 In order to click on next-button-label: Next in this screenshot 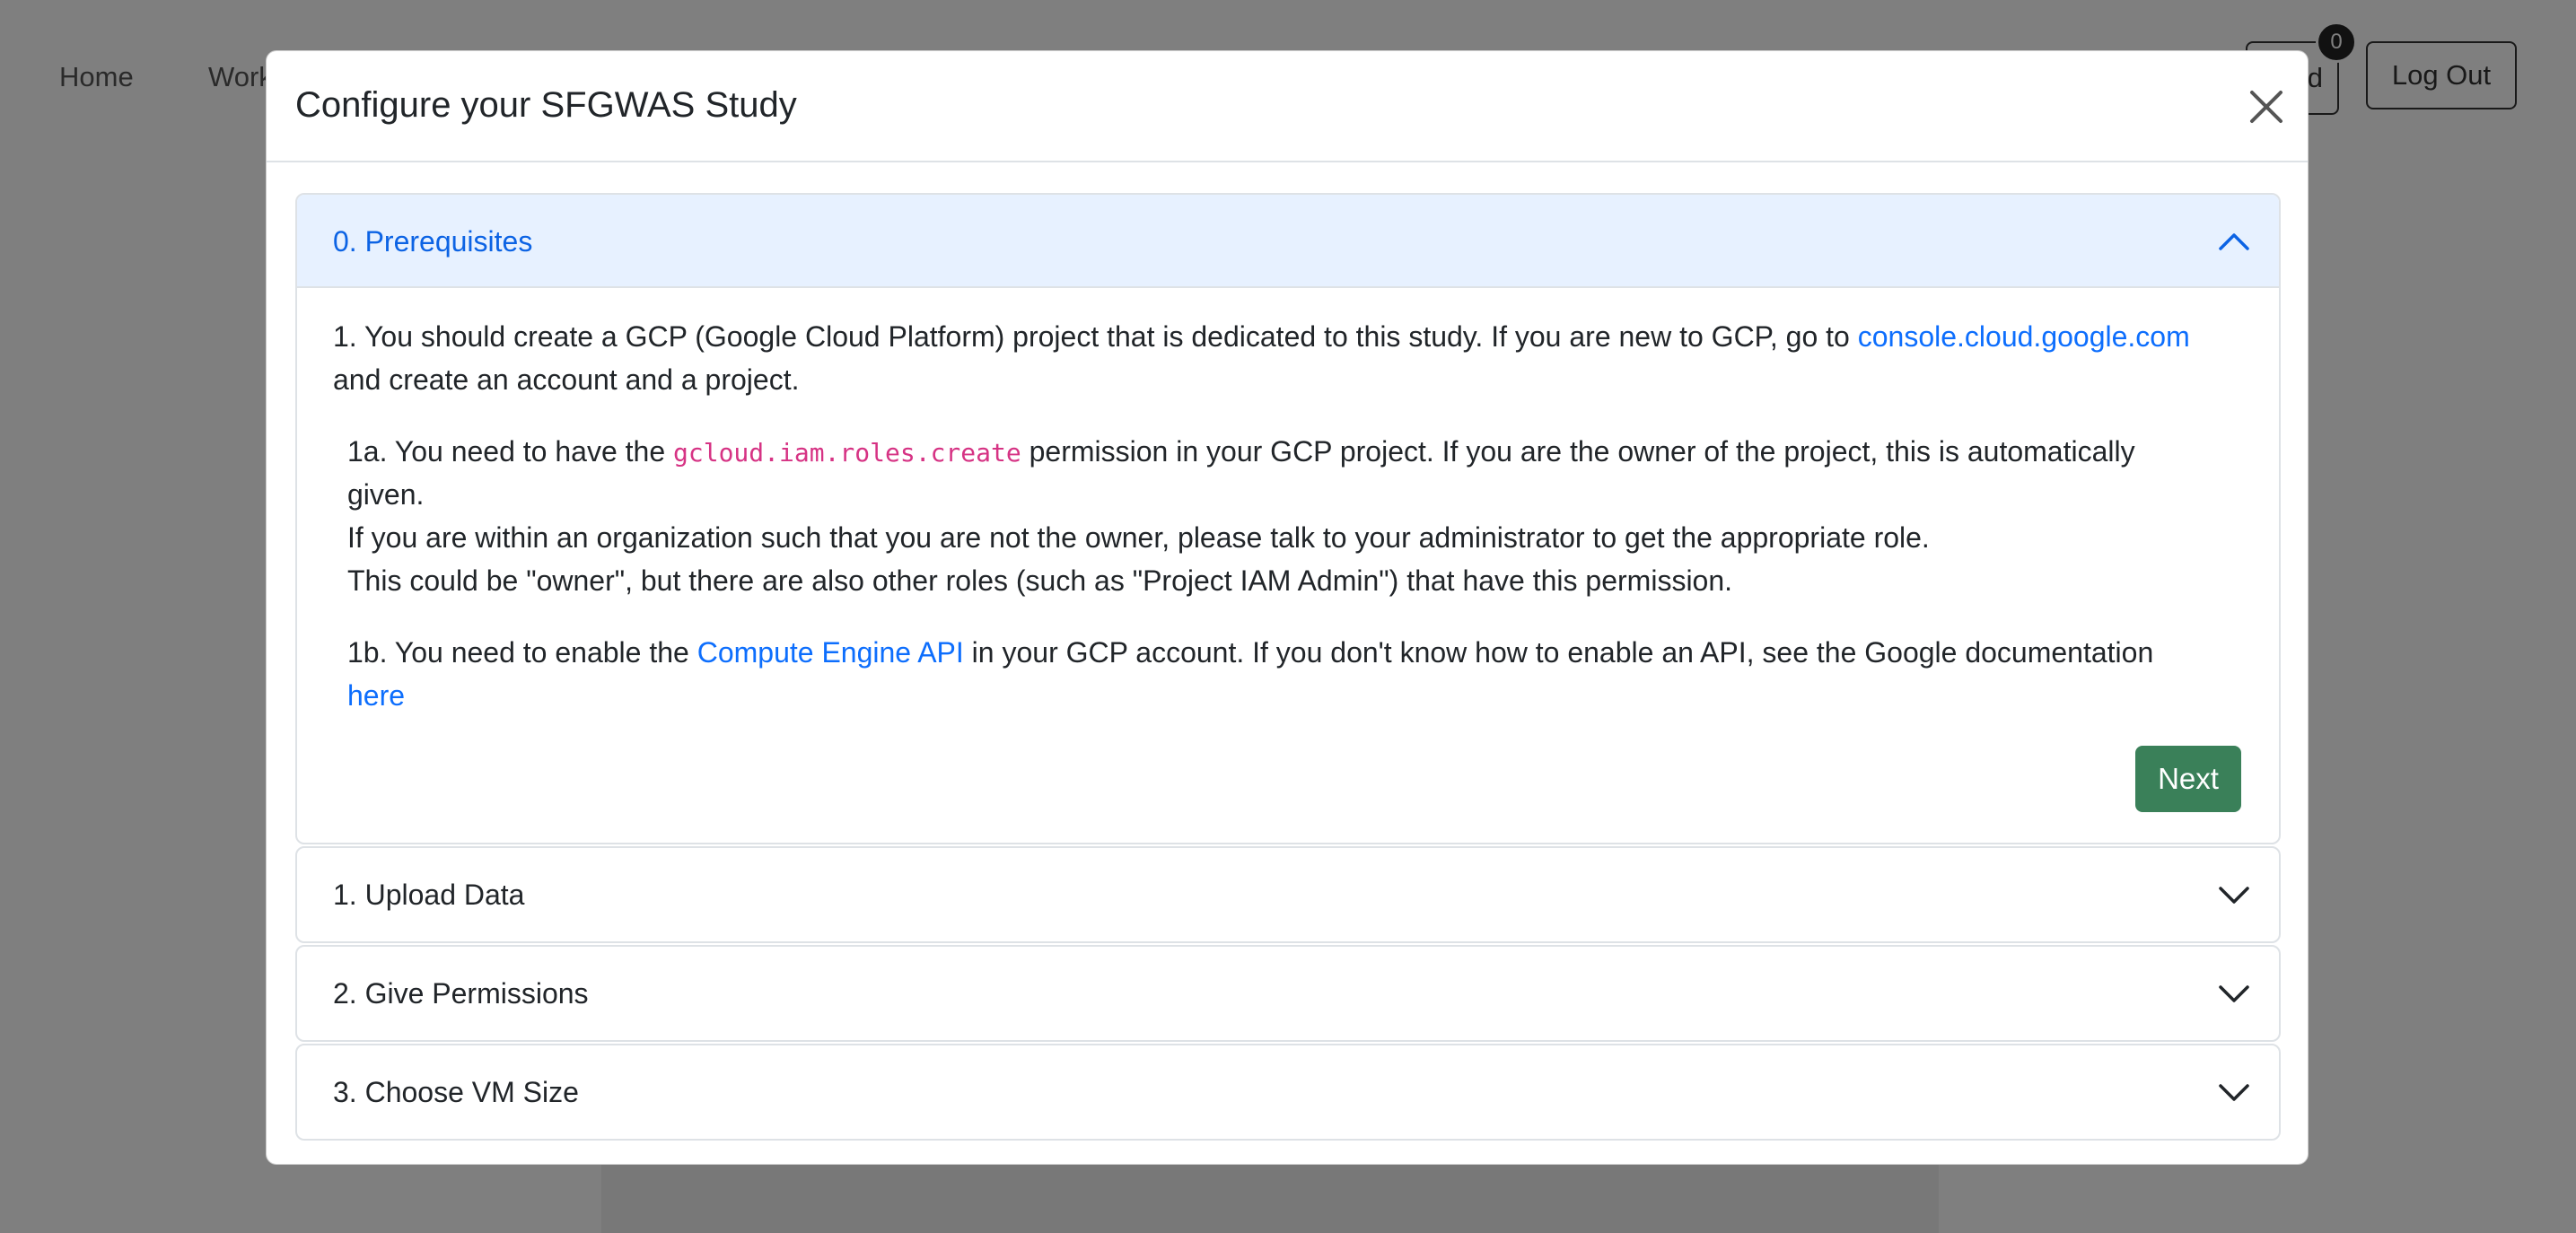, I will do `click(2188, 778)`.